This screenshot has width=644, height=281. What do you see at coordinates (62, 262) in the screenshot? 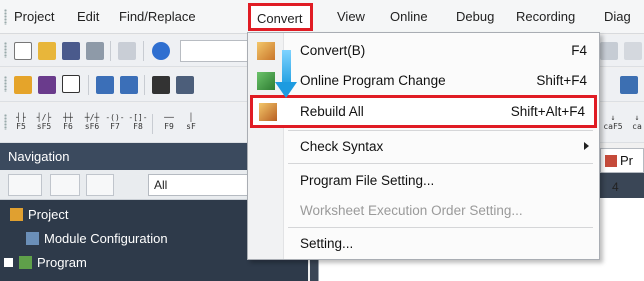
I see `tree-item-label: Program` at bounding box center [62, 262].